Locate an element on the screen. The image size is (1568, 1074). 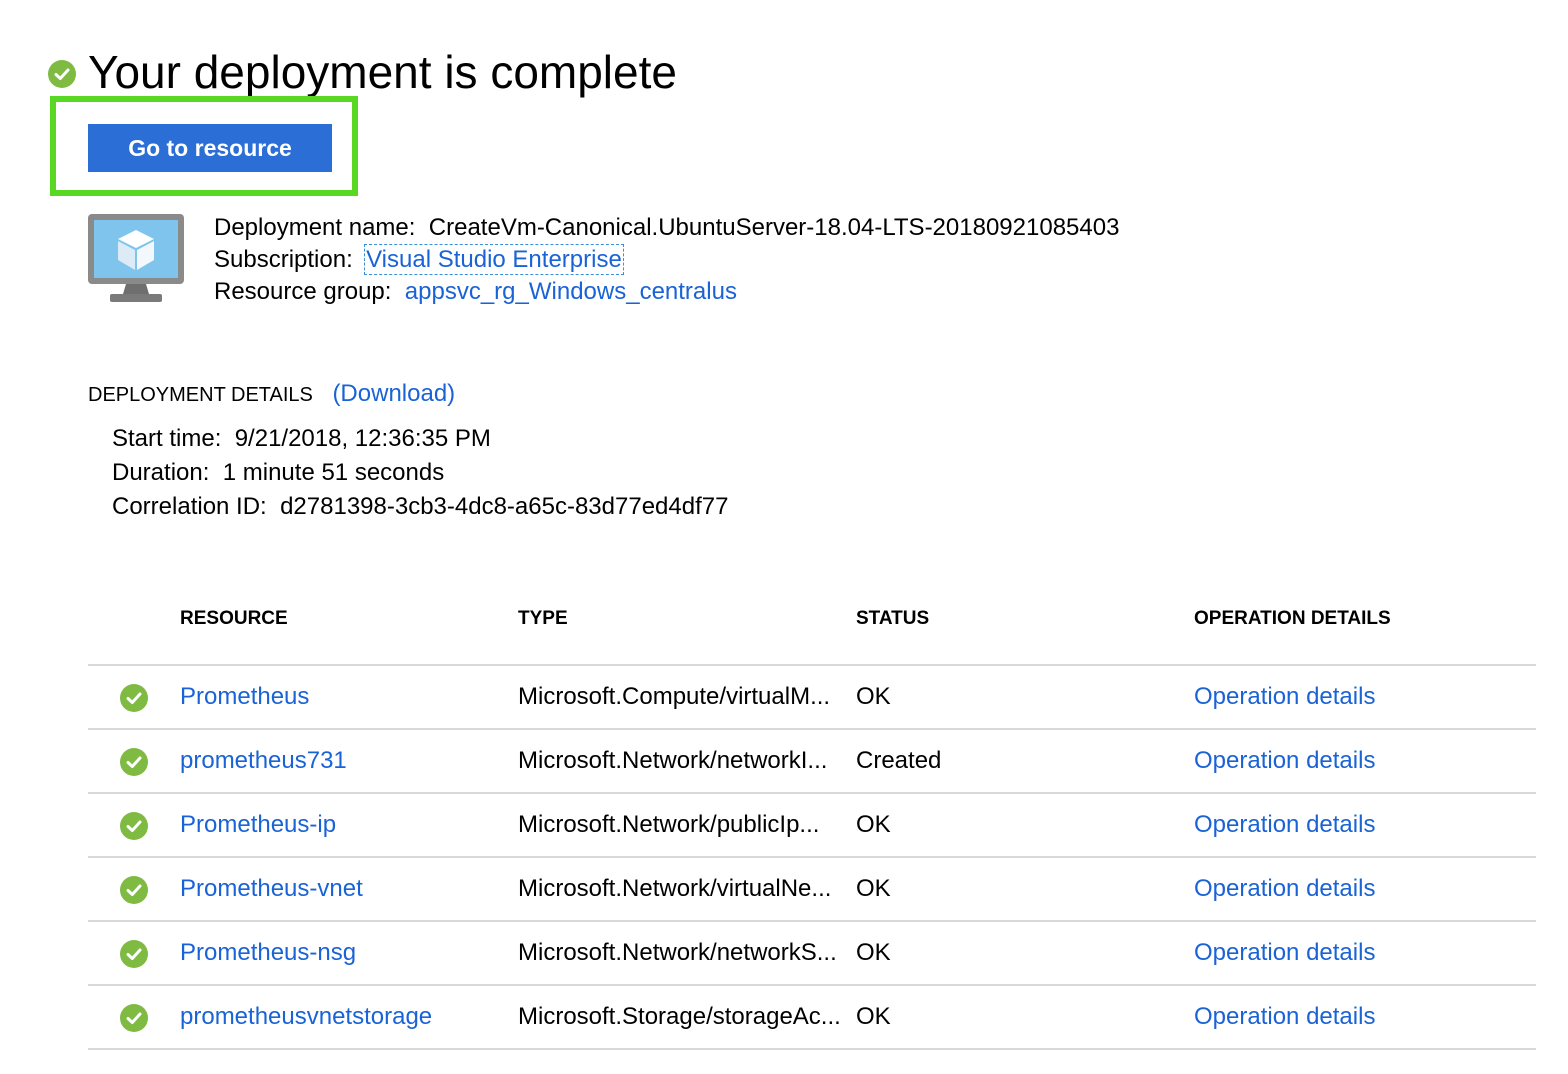
start-time-label: Start time: is located at coordinates (167, 438).